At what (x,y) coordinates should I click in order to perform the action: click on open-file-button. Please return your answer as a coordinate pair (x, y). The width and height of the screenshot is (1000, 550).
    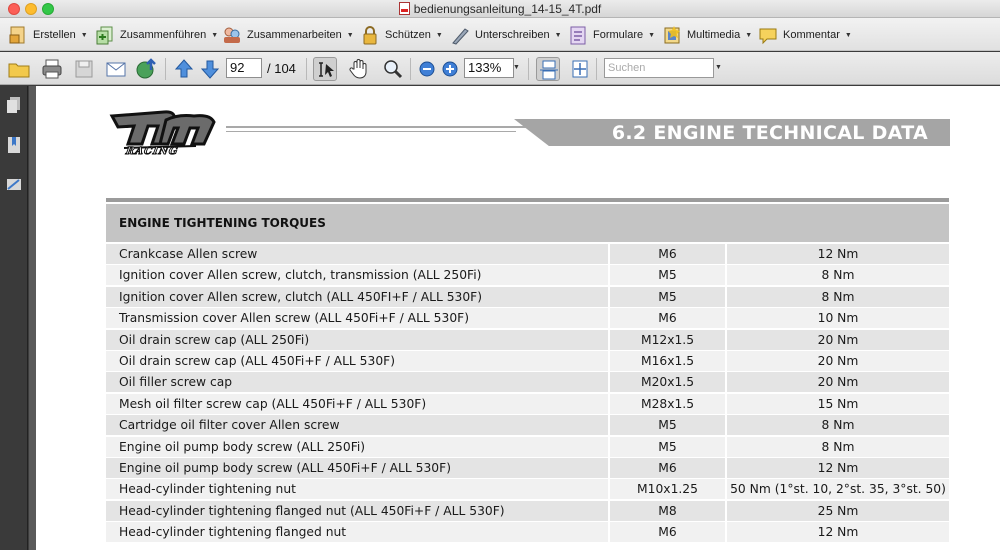
    Looking at the image, I should click on (19, 69).